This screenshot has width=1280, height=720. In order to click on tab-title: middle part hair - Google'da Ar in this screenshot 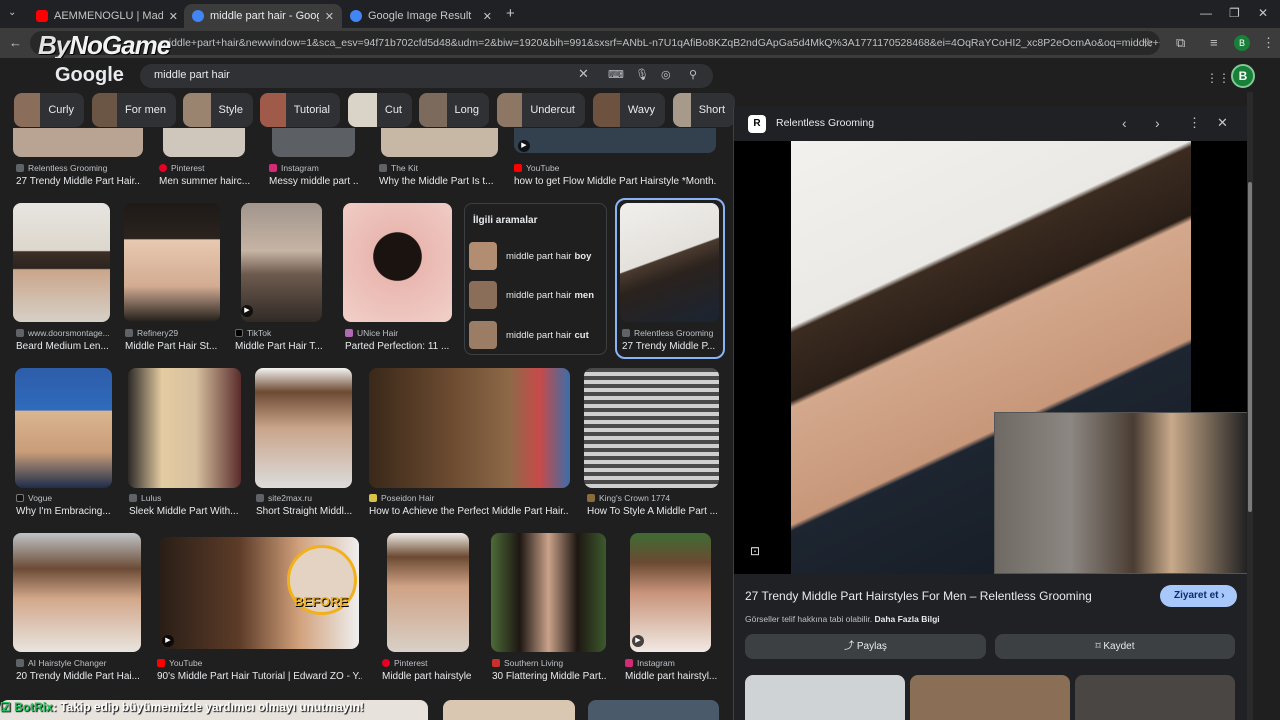, I will do `click(264, 16)`.